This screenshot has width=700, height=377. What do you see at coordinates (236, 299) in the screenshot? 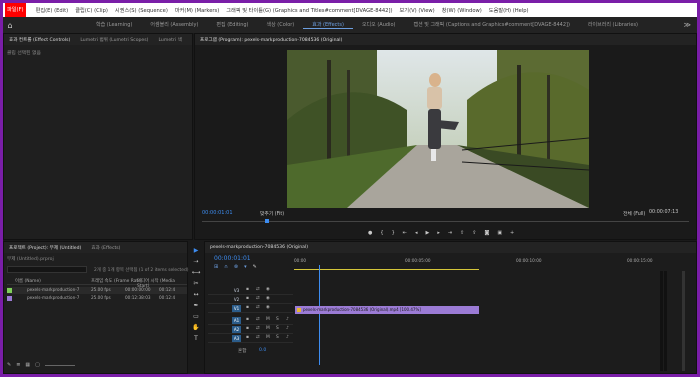
I see `track-target-button: V2` at bounding box center [236, 299].